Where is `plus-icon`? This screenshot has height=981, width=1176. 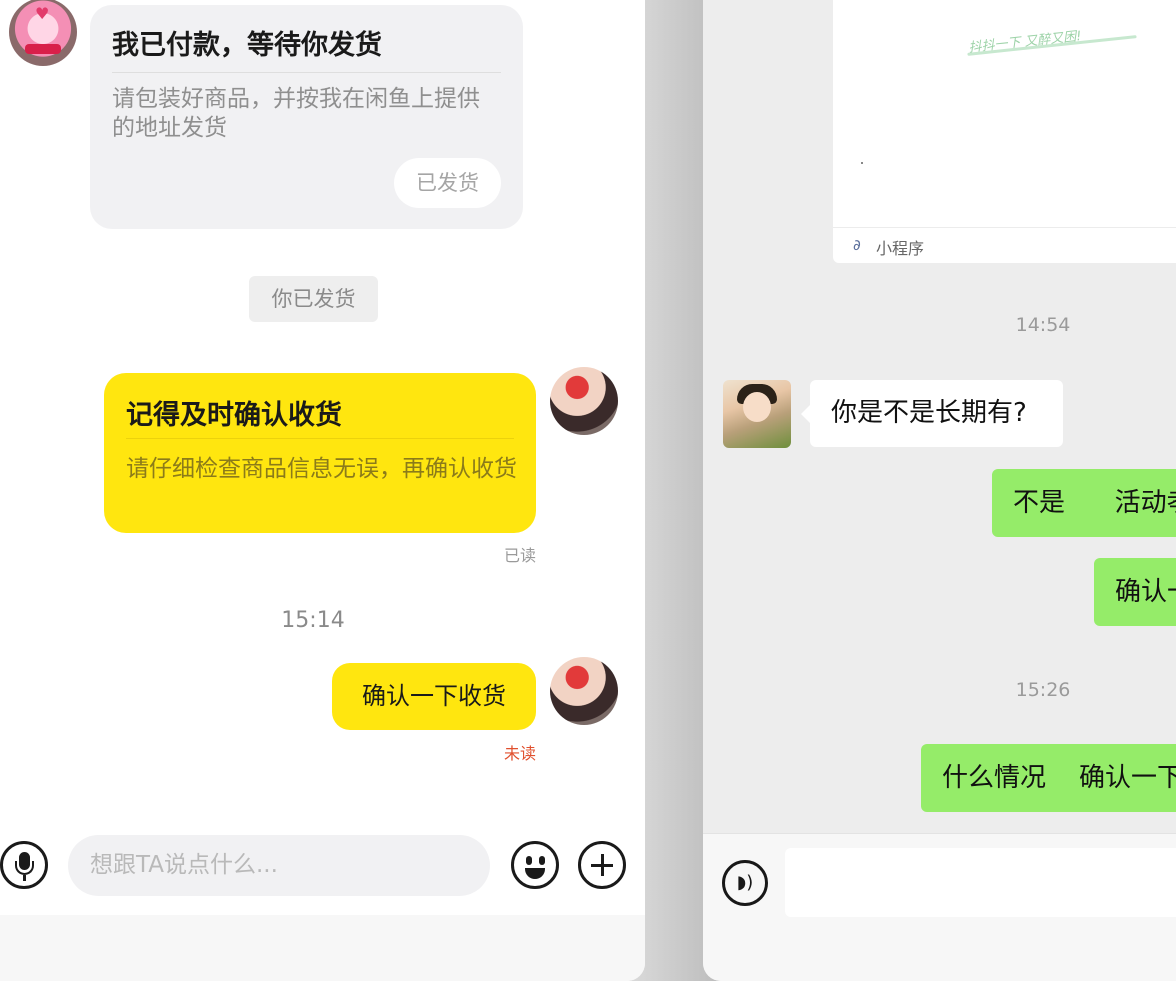 plus-icon is located at coordinates (602, 865).